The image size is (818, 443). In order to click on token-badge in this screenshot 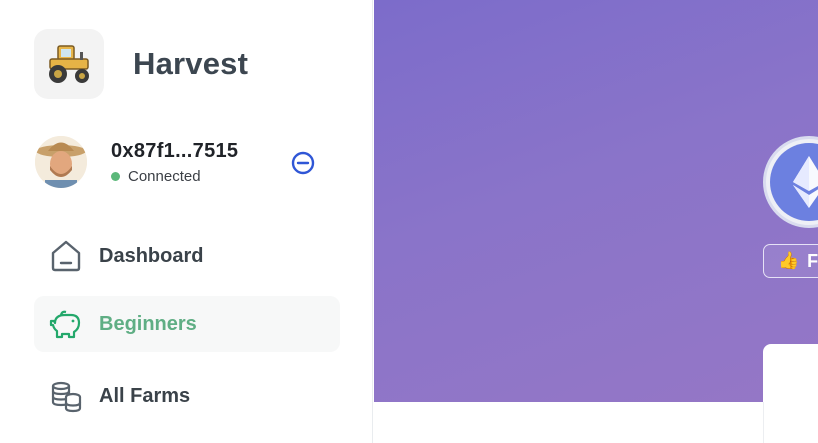, I will do `click(790, 182)`.